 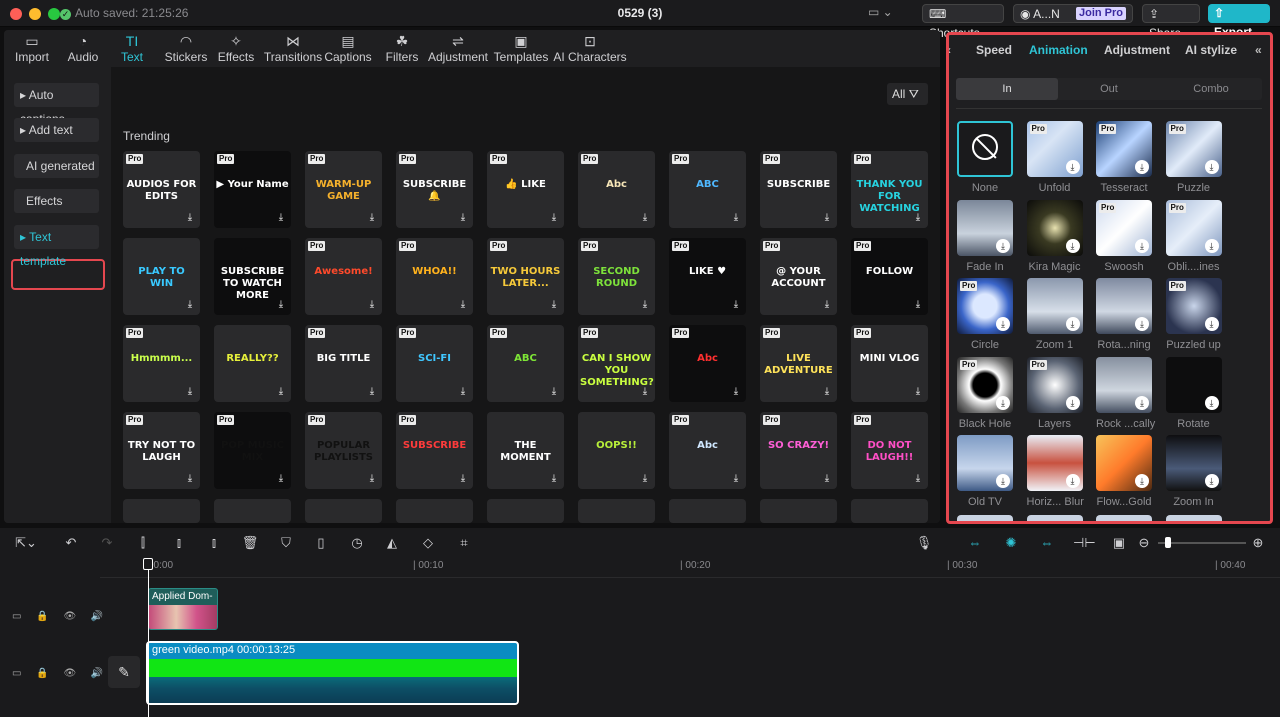 What do you see at coordinates (525, 363) in the screenshot?
I see `text-template-tile: Pro ABC ⤓` at bounding box center [525, 363].